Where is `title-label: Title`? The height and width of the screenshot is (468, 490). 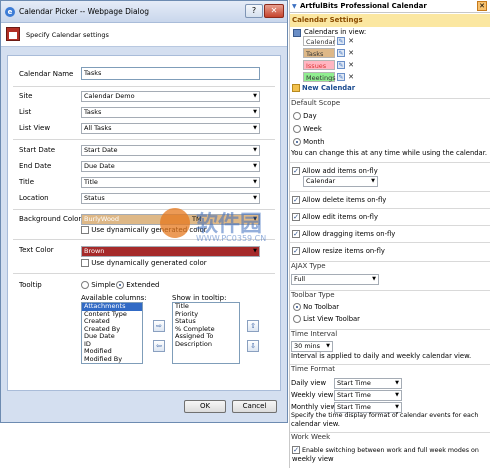 title-label: Title is located at coordinates (27, 182).